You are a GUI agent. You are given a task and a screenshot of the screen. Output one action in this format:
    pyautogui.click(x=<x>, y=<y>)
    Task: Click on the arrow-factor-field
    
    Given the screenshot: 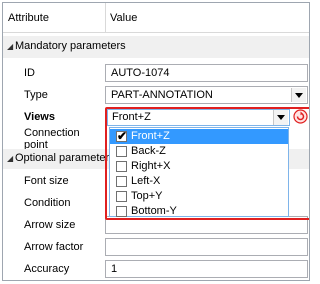 What is the action you would take?
    pyautogui.click(x=206, y=247)
    